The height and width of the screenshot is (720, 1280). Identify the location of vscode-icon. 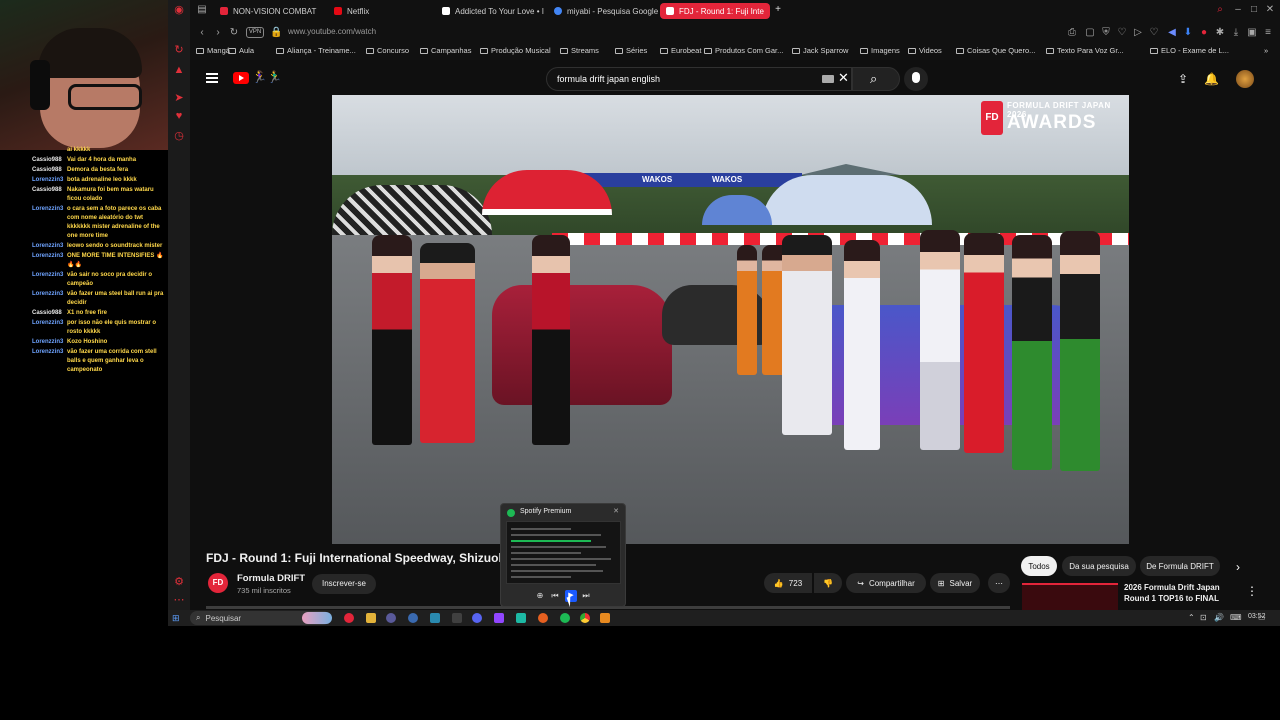
(435, 618).